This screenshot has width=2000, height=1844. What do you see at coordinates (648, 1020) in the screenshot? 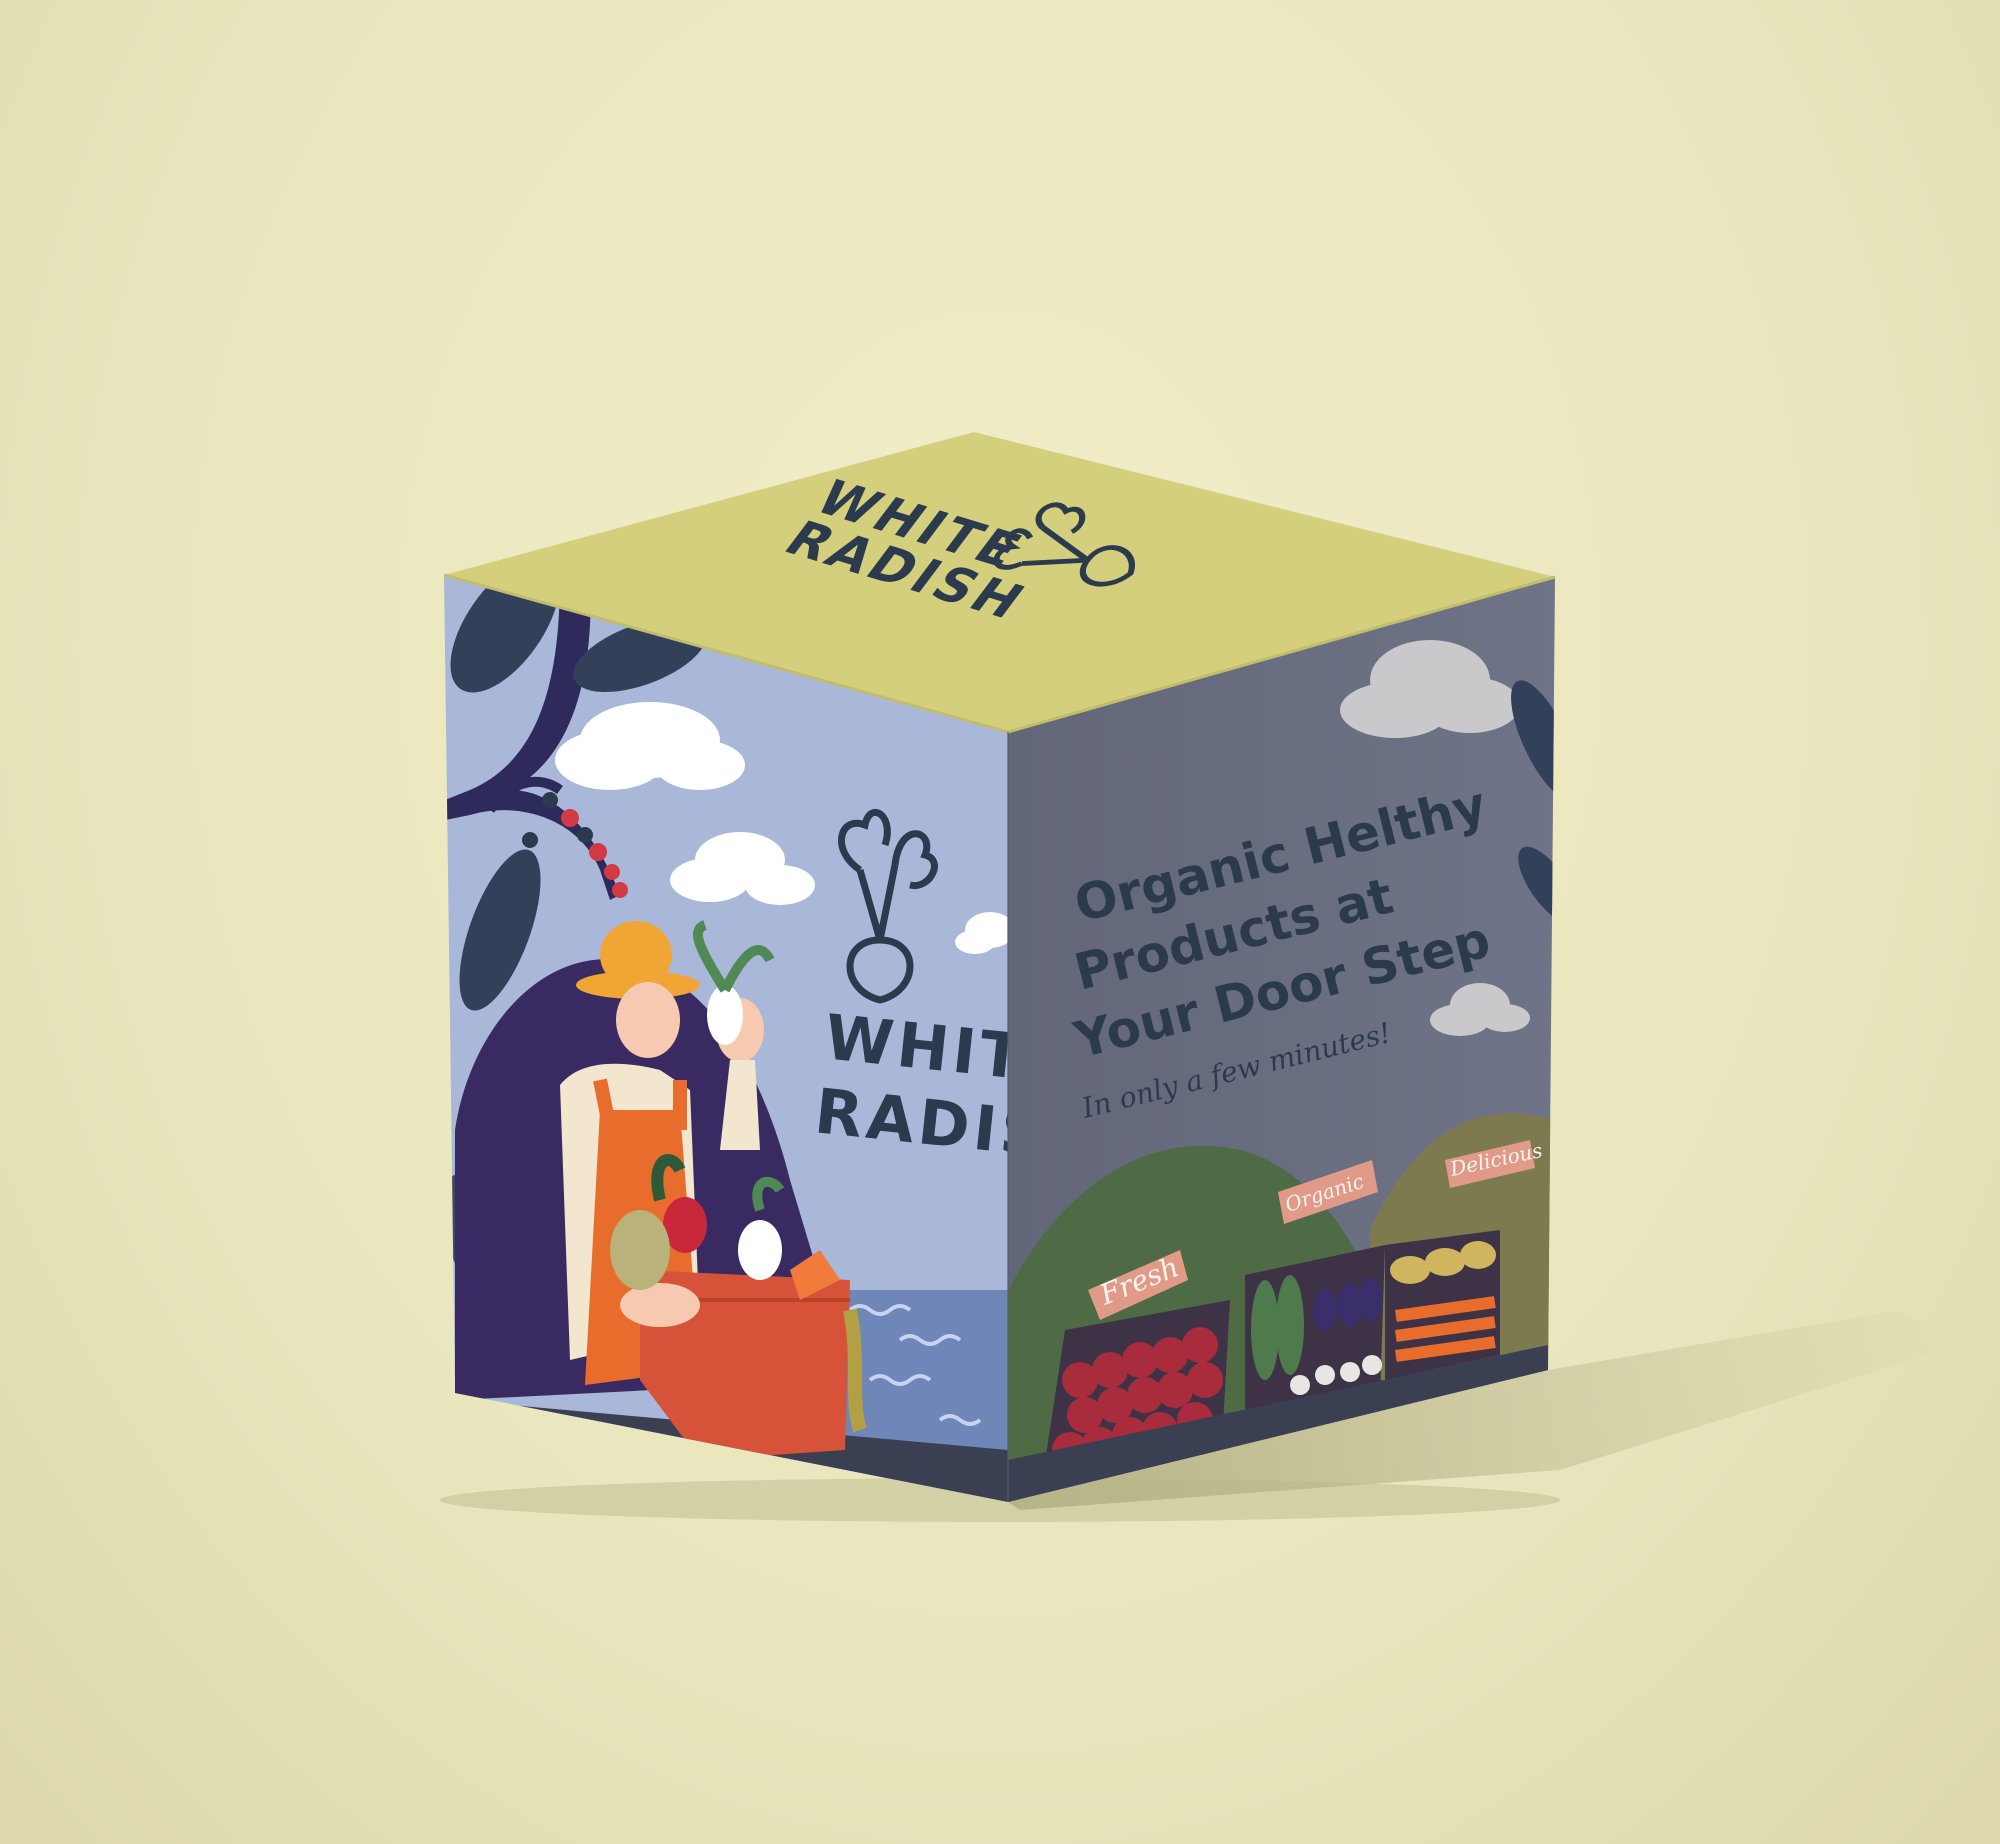
I see `farmer-head` at bounding box center [648, 1020].